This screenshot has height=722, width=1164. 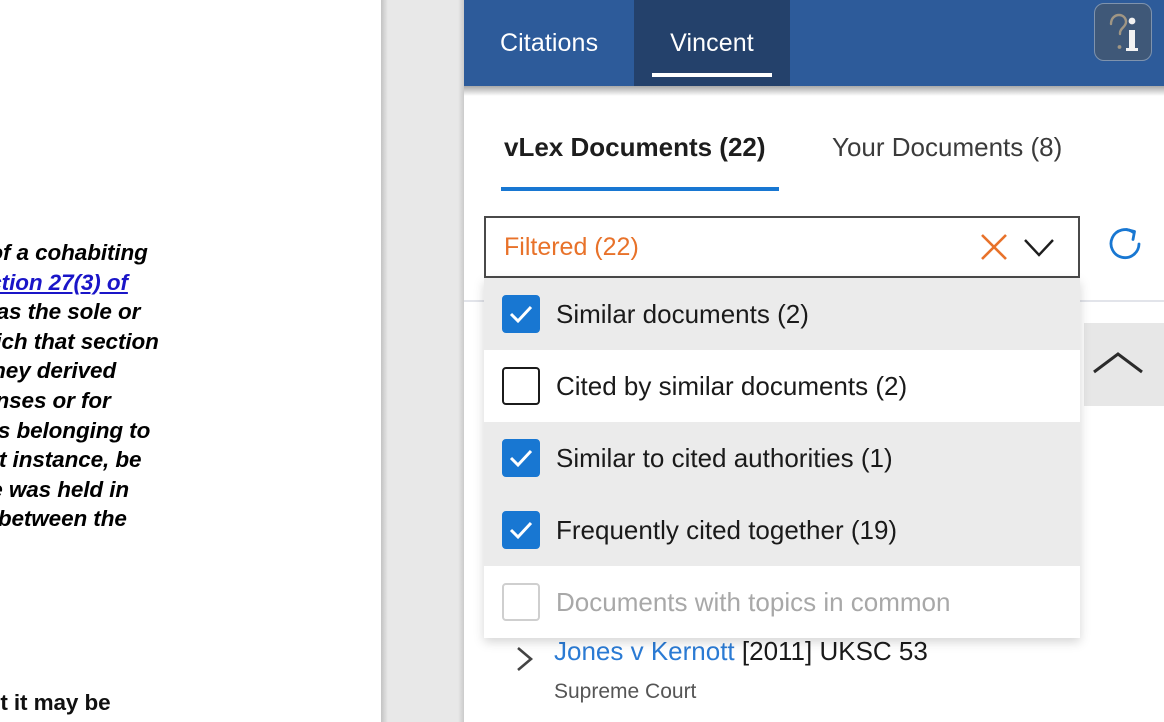 What do you see at coordinates (422, 361) in the screenshot?
I see `pane-divider` at bounding box center [422, 361].